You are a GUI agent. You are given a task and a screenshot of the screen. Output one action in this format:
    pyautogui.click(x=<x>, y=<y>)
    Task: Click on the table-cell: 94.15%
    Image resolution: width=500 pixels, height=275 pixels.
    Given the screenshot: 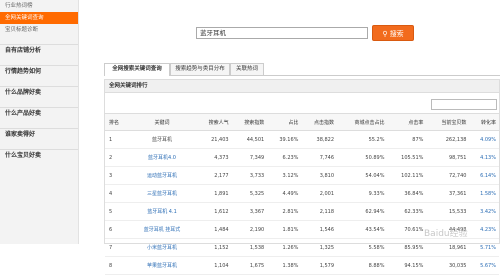 What is the action you would take?
    pyautogui.click(x=407, y=265)
    